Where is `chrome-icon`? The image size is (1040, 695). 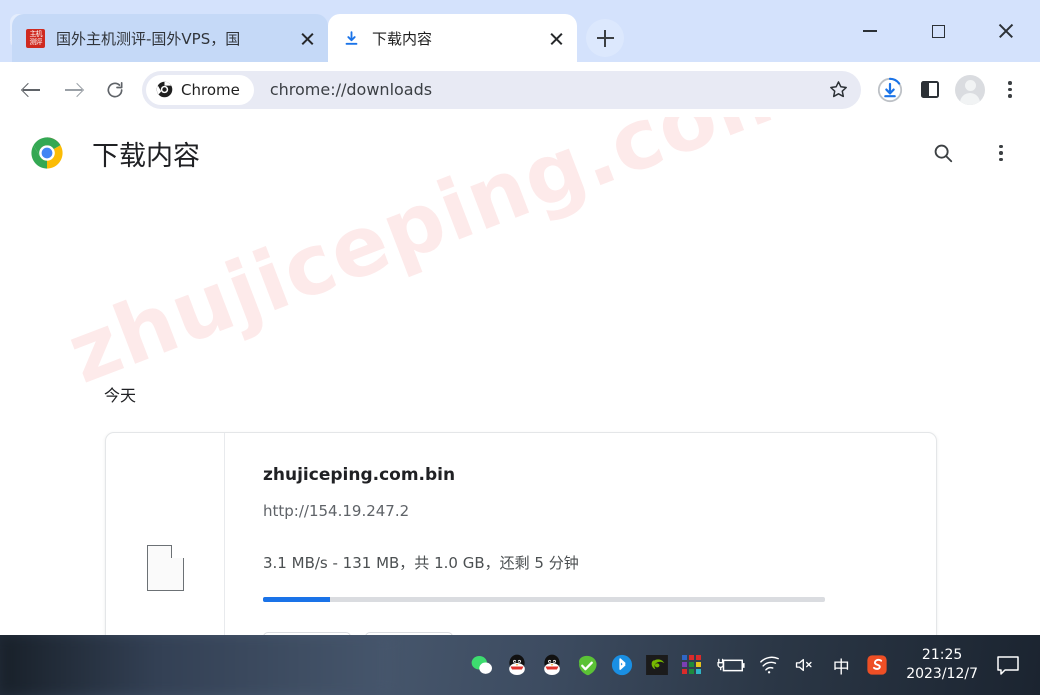
chrome-icon is located at coordinates (164, 89).